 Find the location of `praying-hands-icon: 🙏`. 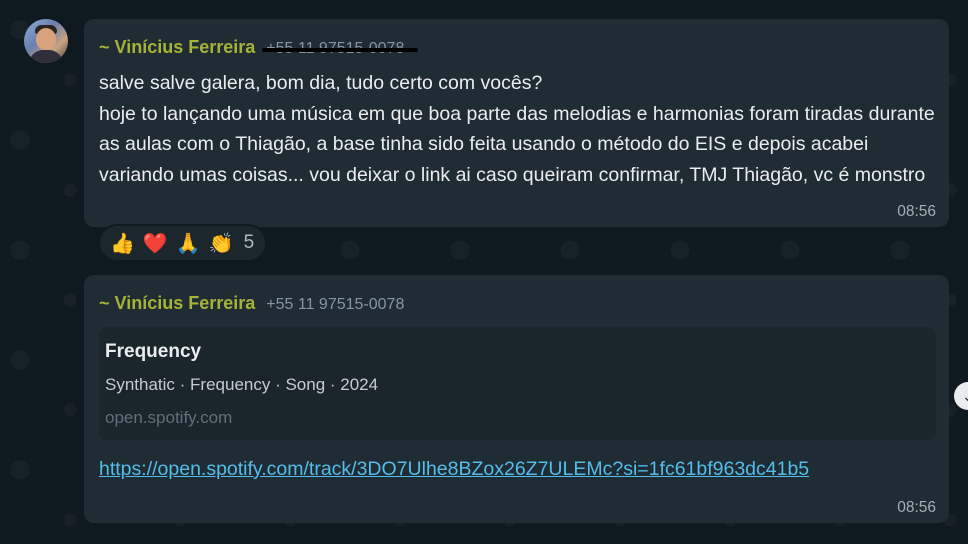

praying-hands-icon: 🙏 is located at coordinates (188, 243).